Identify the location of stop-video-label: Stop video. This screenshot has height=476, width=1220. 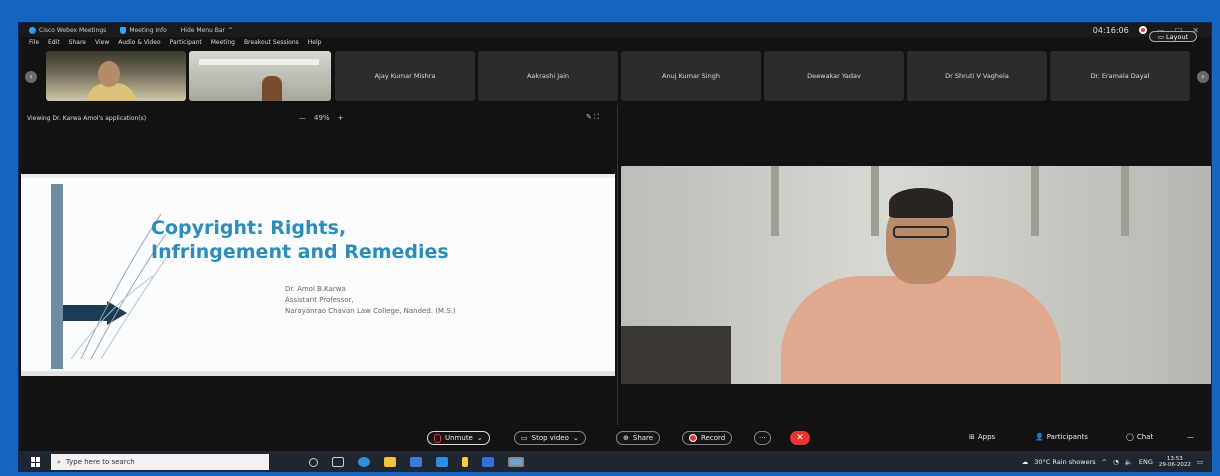
(550, 438).